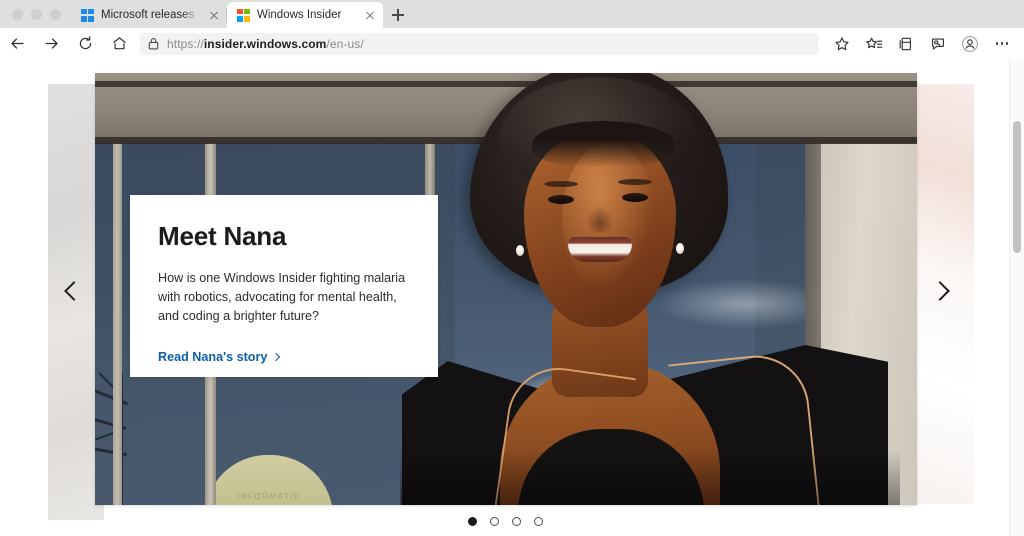 This screenshot has width=1024, height=536. Describe the element at coordinates (479, 43) in the screenshot. I see `address-bar: https://insider.windows.com/en-us/` at that location.